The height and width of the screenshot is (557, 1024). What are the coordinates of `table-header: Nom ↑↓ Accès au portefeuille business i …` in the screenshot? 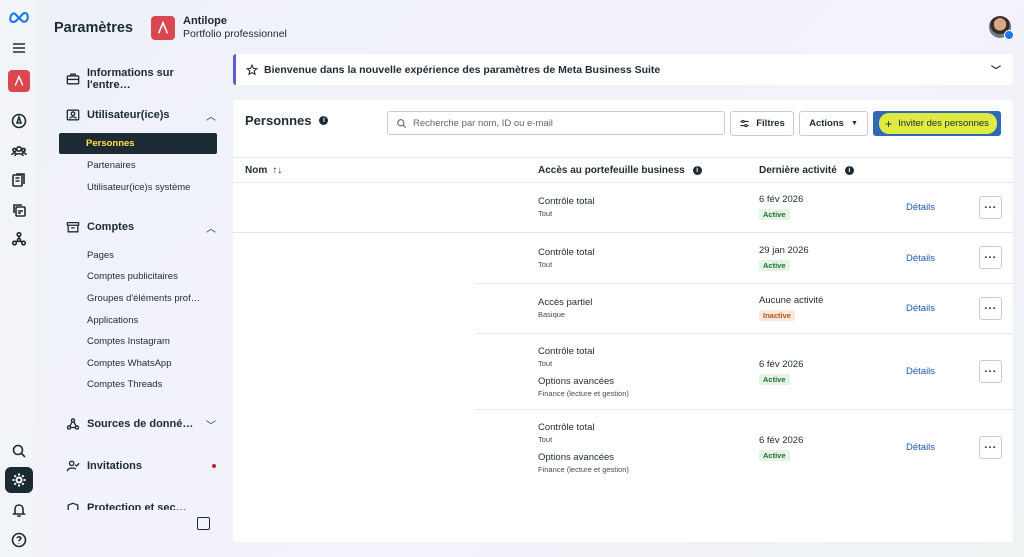 It's located at (623, 170).